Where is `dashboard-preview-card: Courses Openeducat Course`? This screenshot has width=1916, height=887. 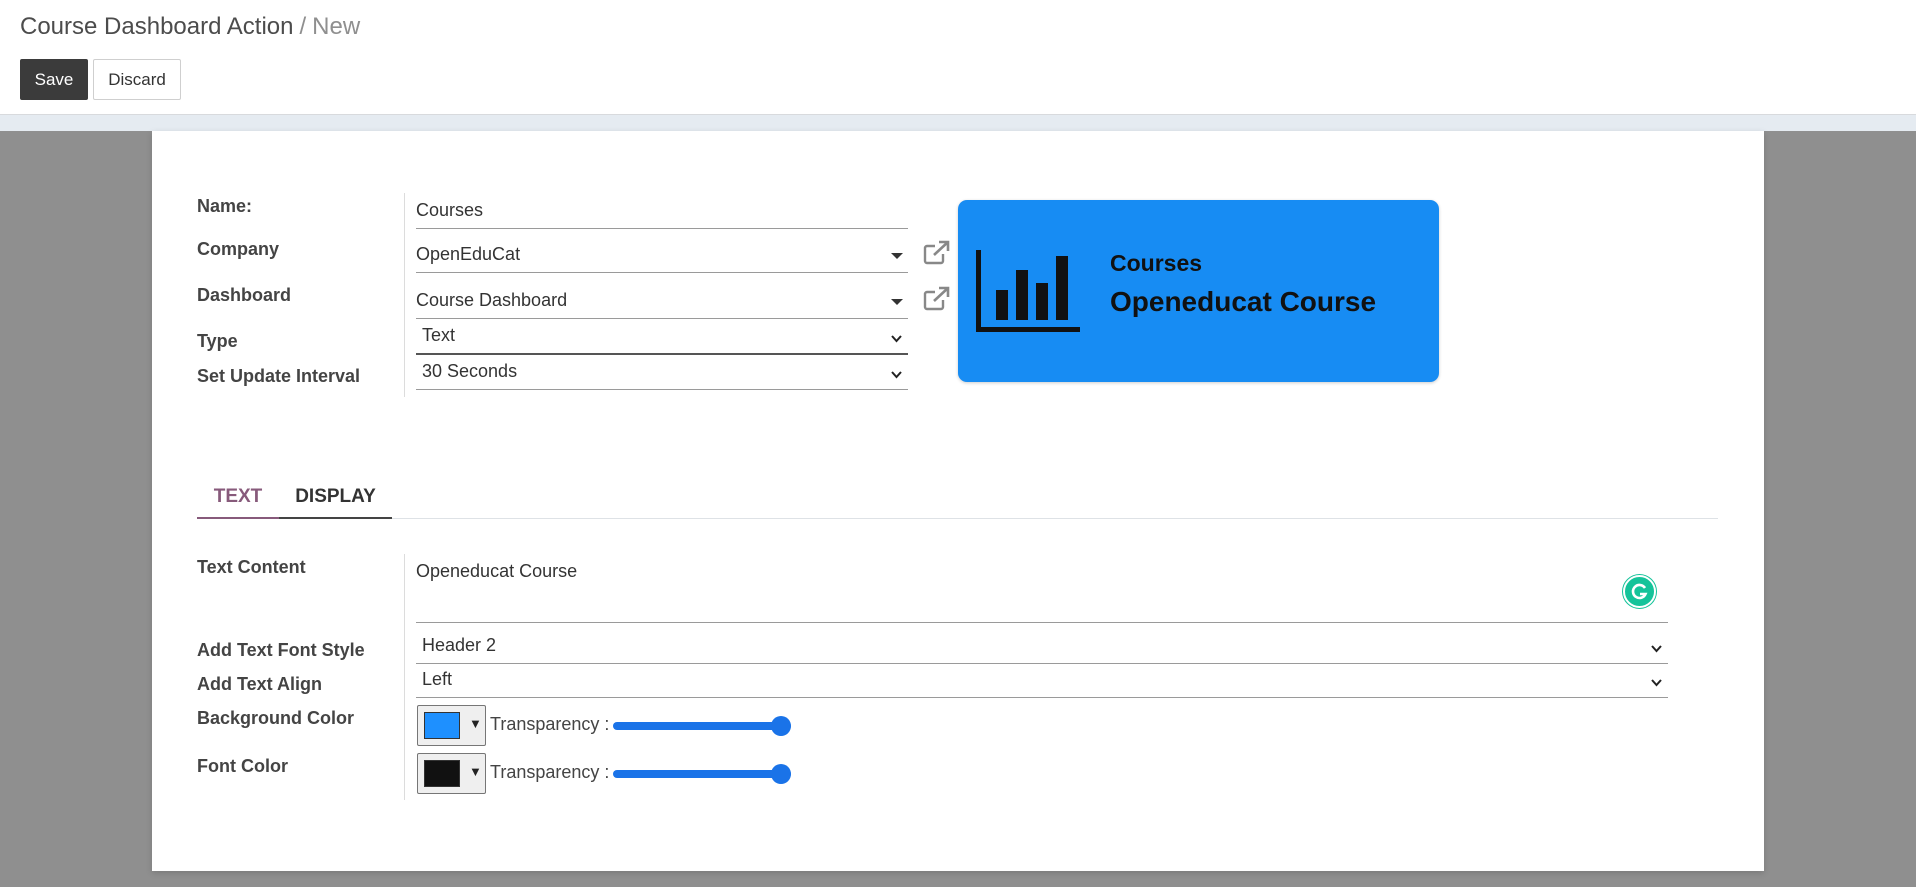
dashboard-preview-card: Courses Openeducat Course is located at coordinates (1198, 291).